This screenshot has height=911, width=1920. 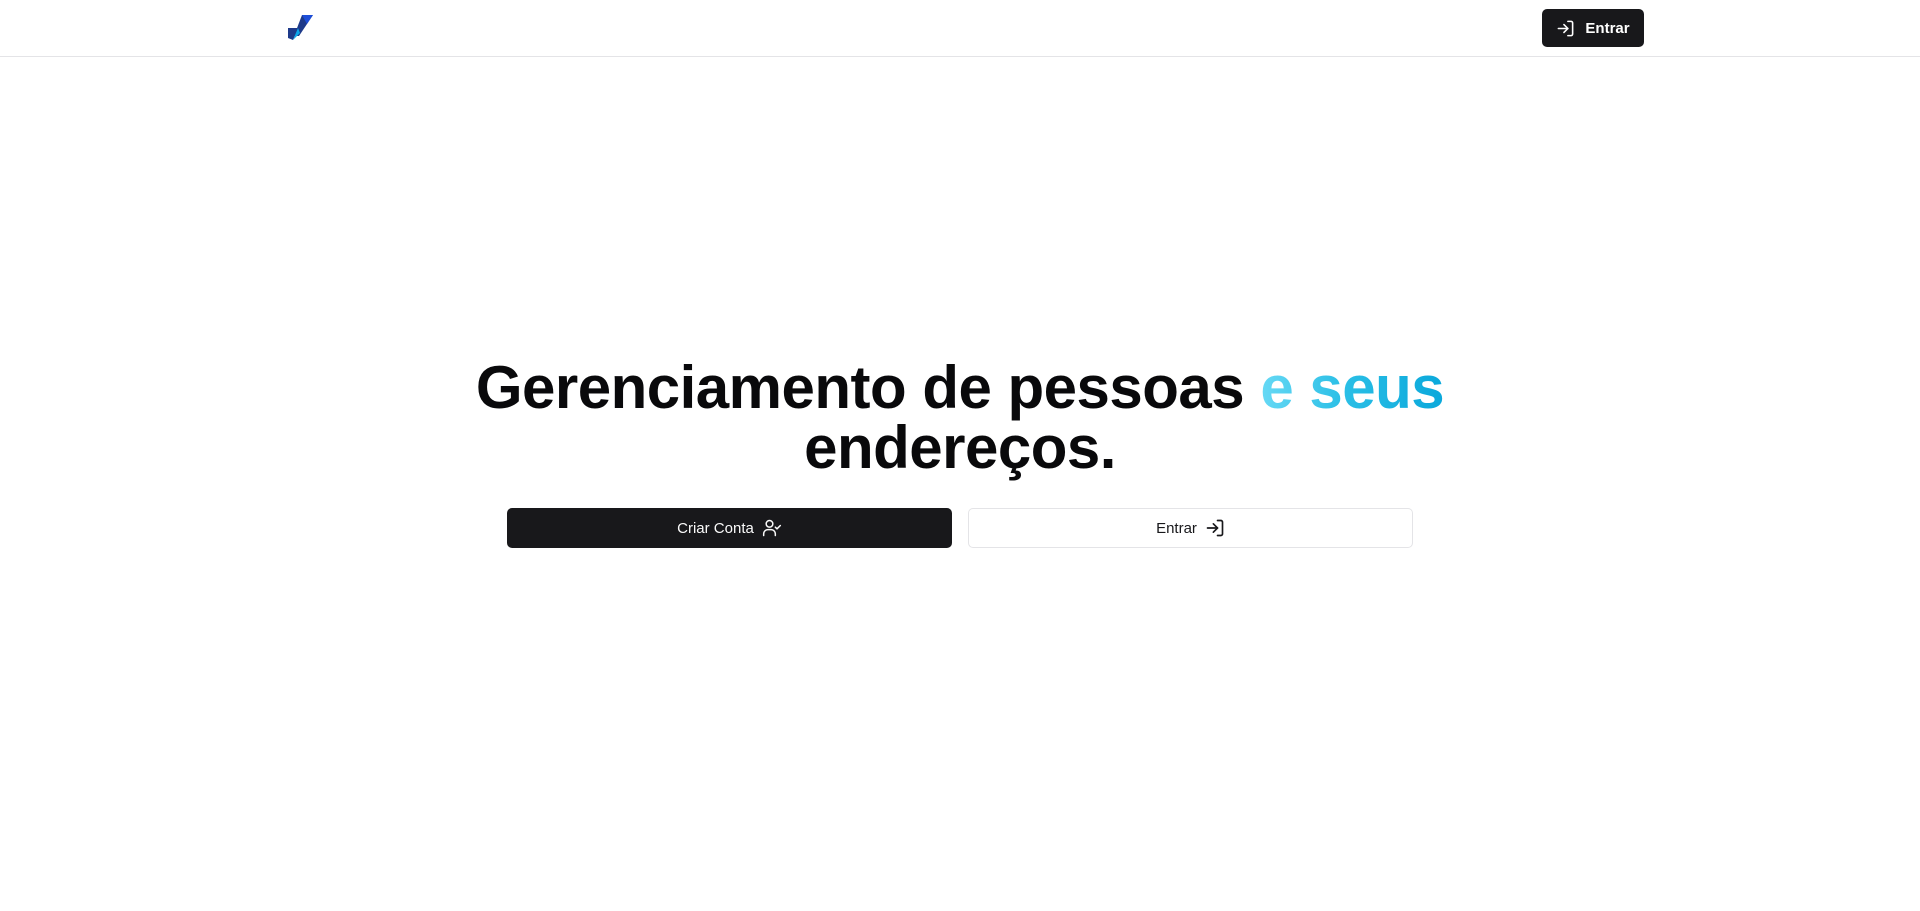 I want to click on hero-title-part1: Gerenciamento de pessoas, so click(x=868, y=387).